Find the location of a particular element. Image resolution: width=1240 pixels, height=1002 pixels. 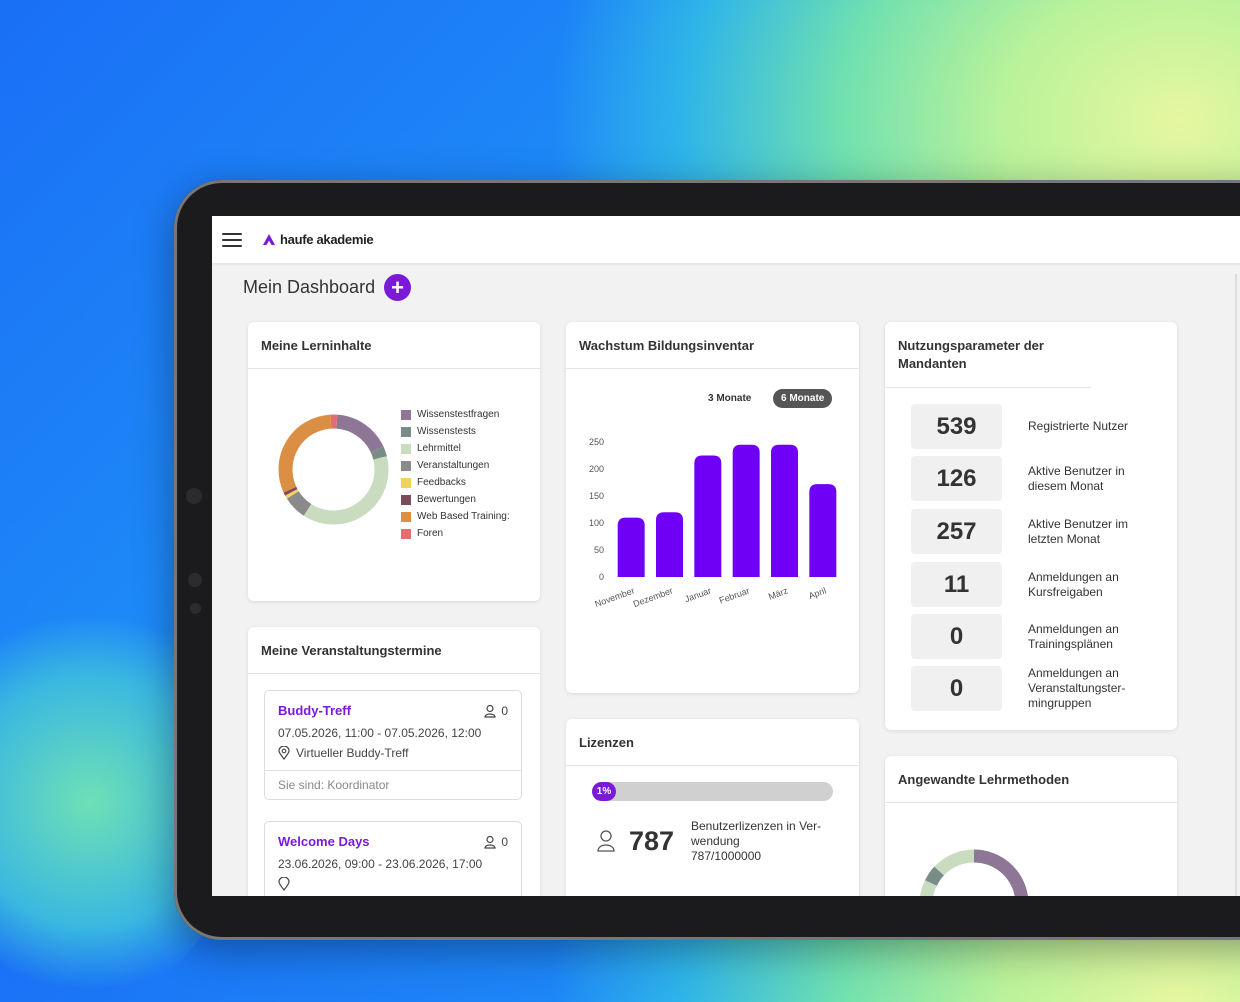

legend-label: Foren is located at coordinates (430, 533).